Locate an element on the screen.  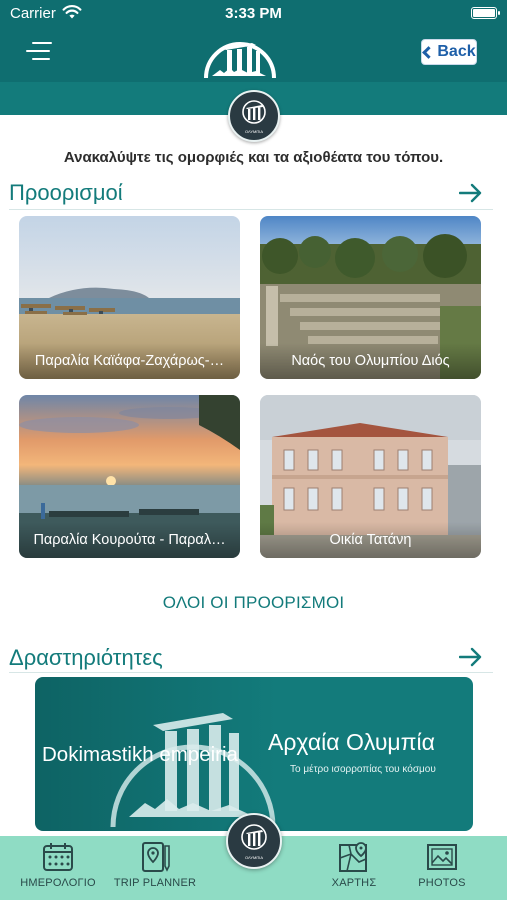
tab-map: ΧΑΡΤΗΣ is located at coordinates (354, 868).